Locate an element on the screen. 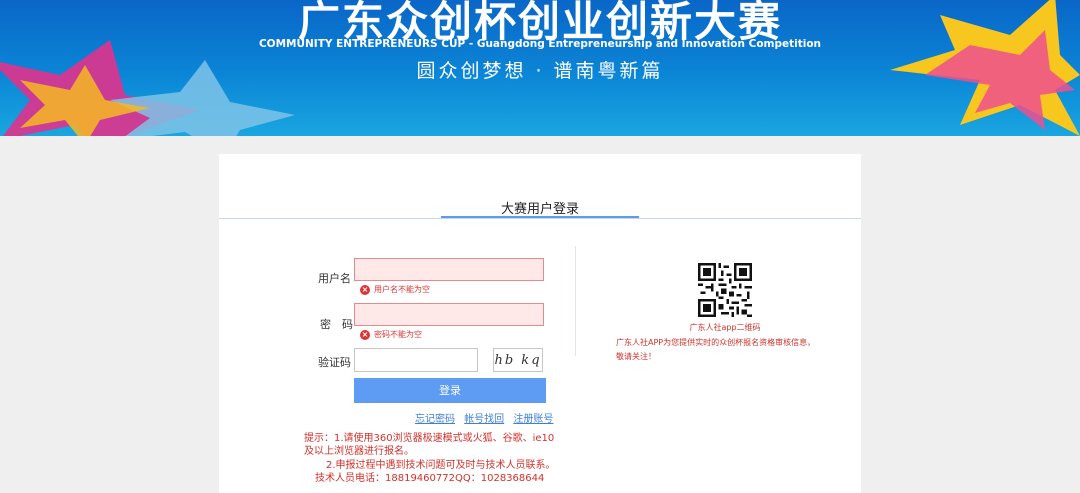 Image resolution: width=1080 pixels, height=493 pixels. login-title: 大赛用户登录 is located at coordinates (539, 209).